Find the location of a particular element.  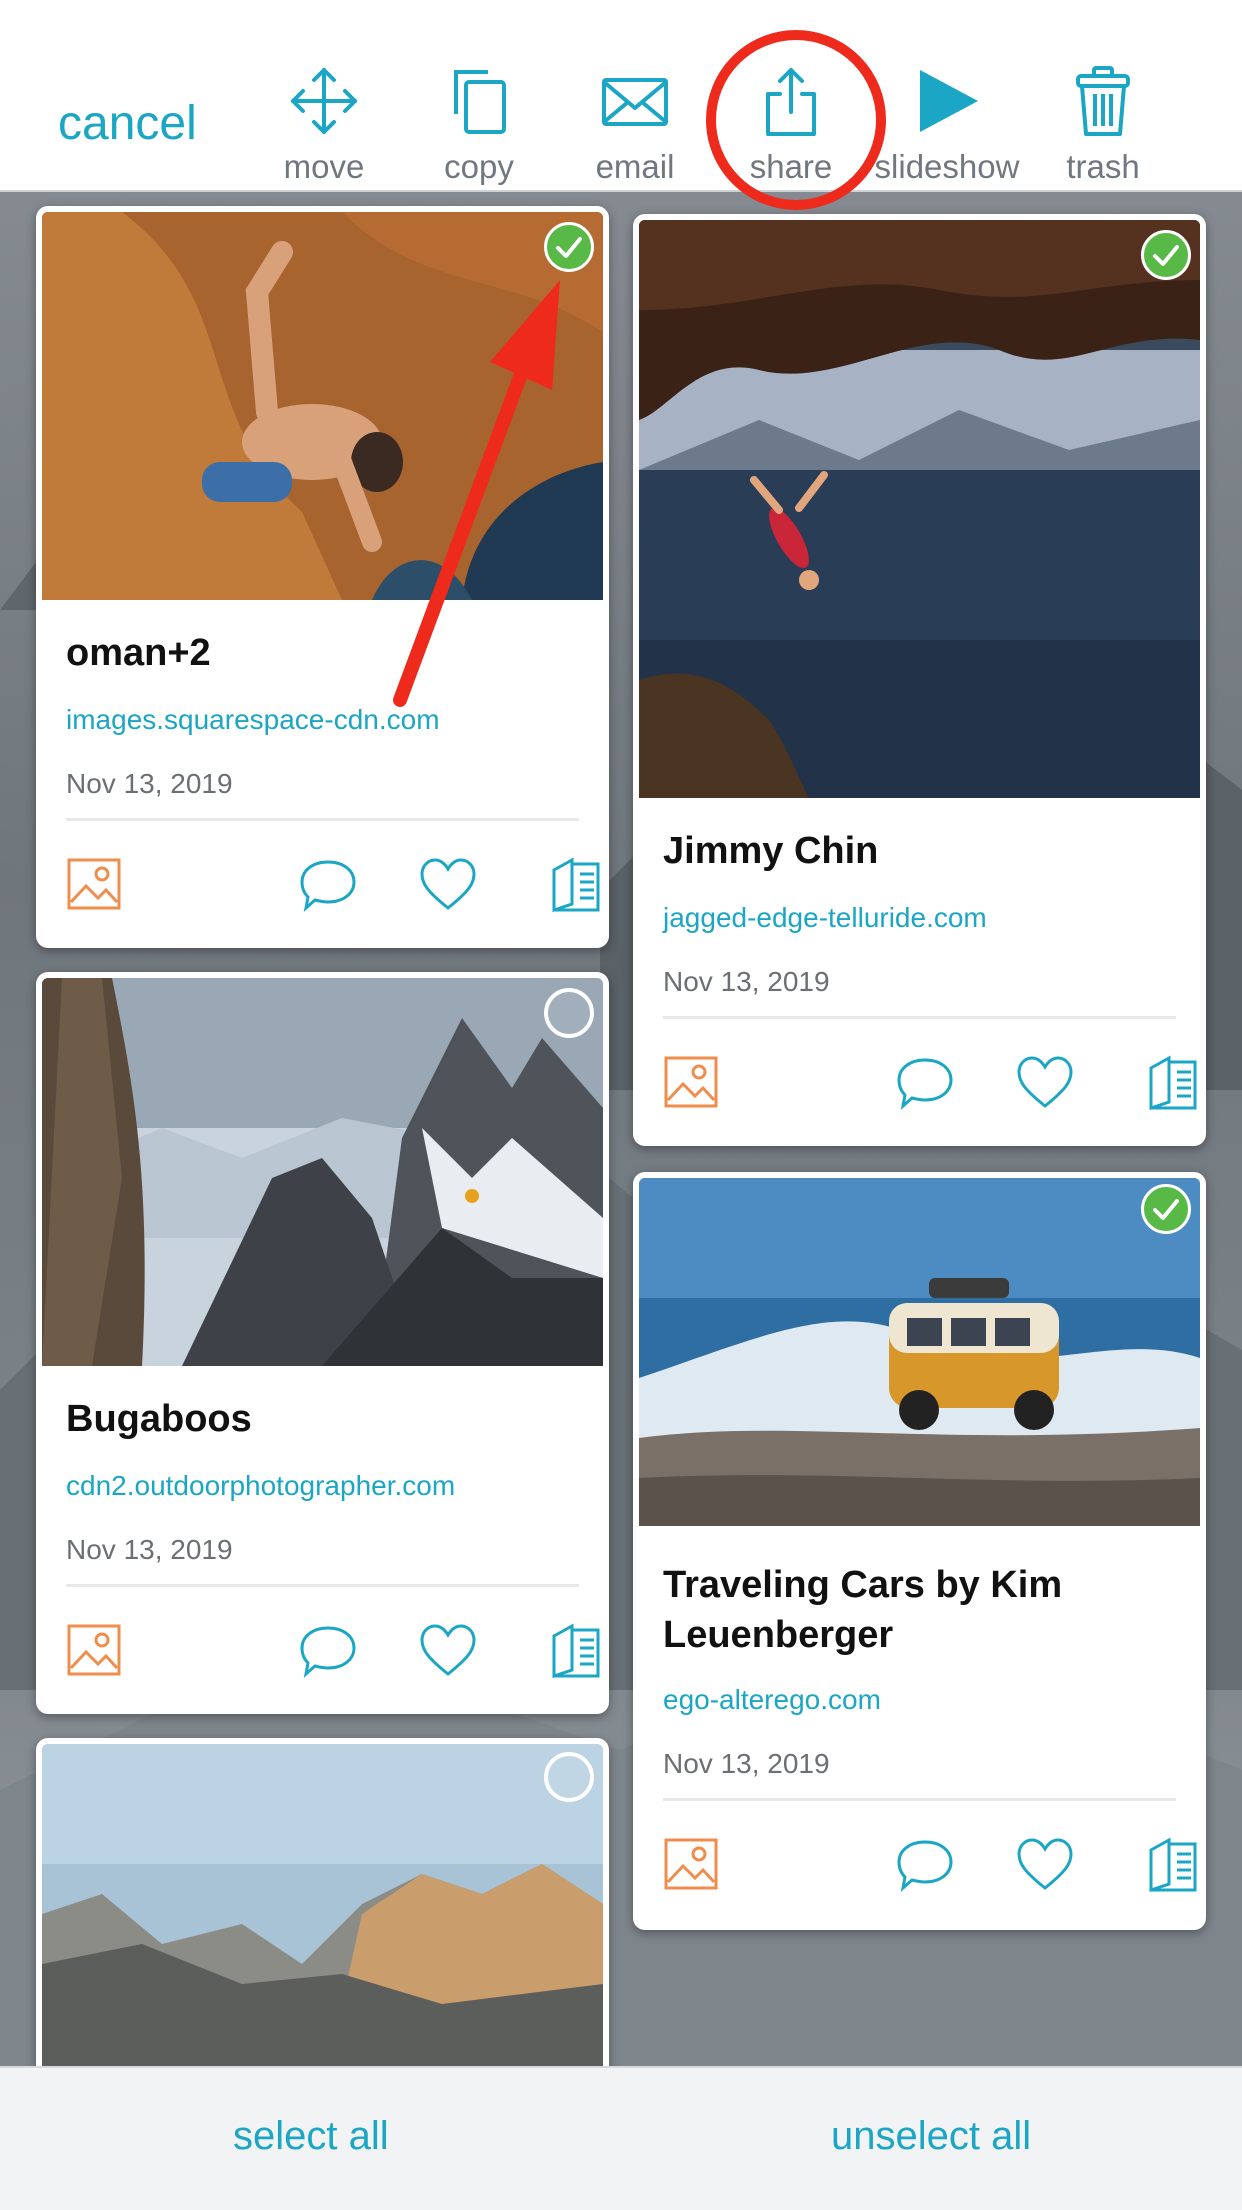

cancel-button: cancel is located at coordinates (127, 123).